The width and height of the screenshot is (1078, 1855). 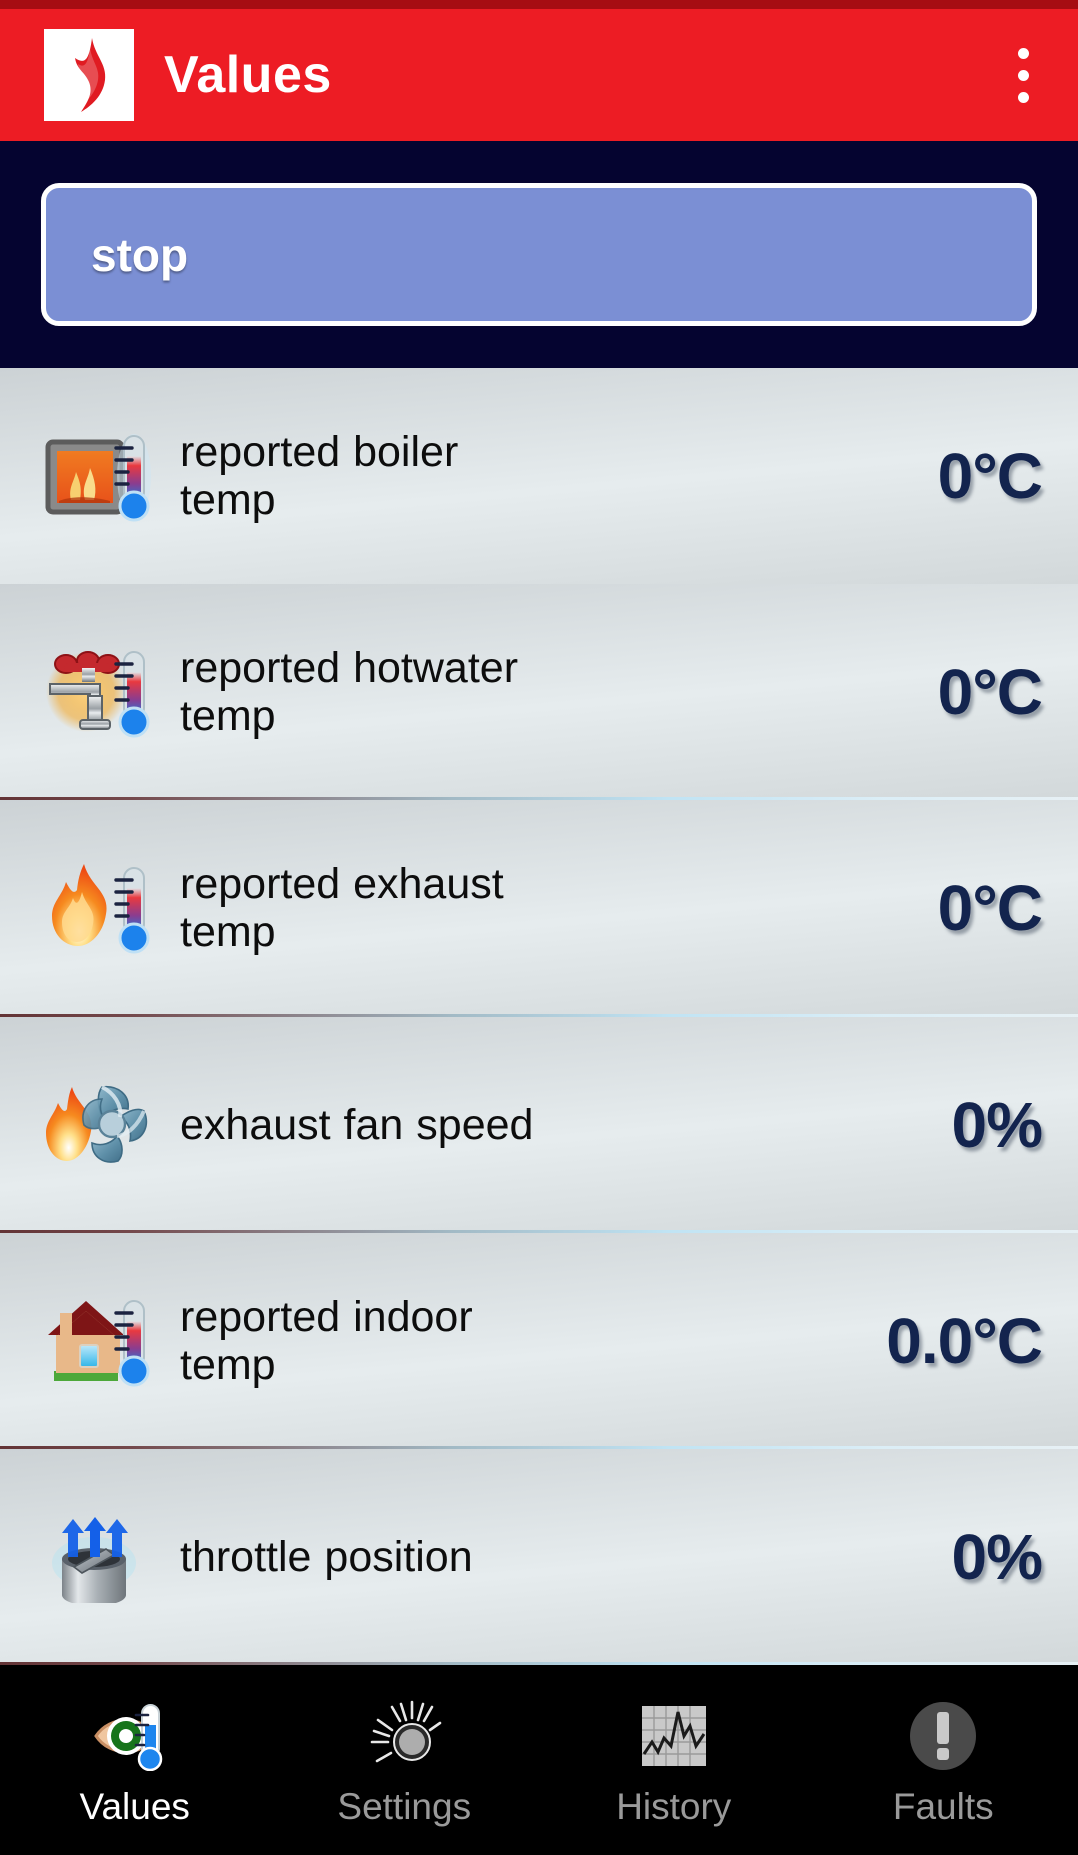 I want to click on status-panel: stop, so click(x=539, y=254).